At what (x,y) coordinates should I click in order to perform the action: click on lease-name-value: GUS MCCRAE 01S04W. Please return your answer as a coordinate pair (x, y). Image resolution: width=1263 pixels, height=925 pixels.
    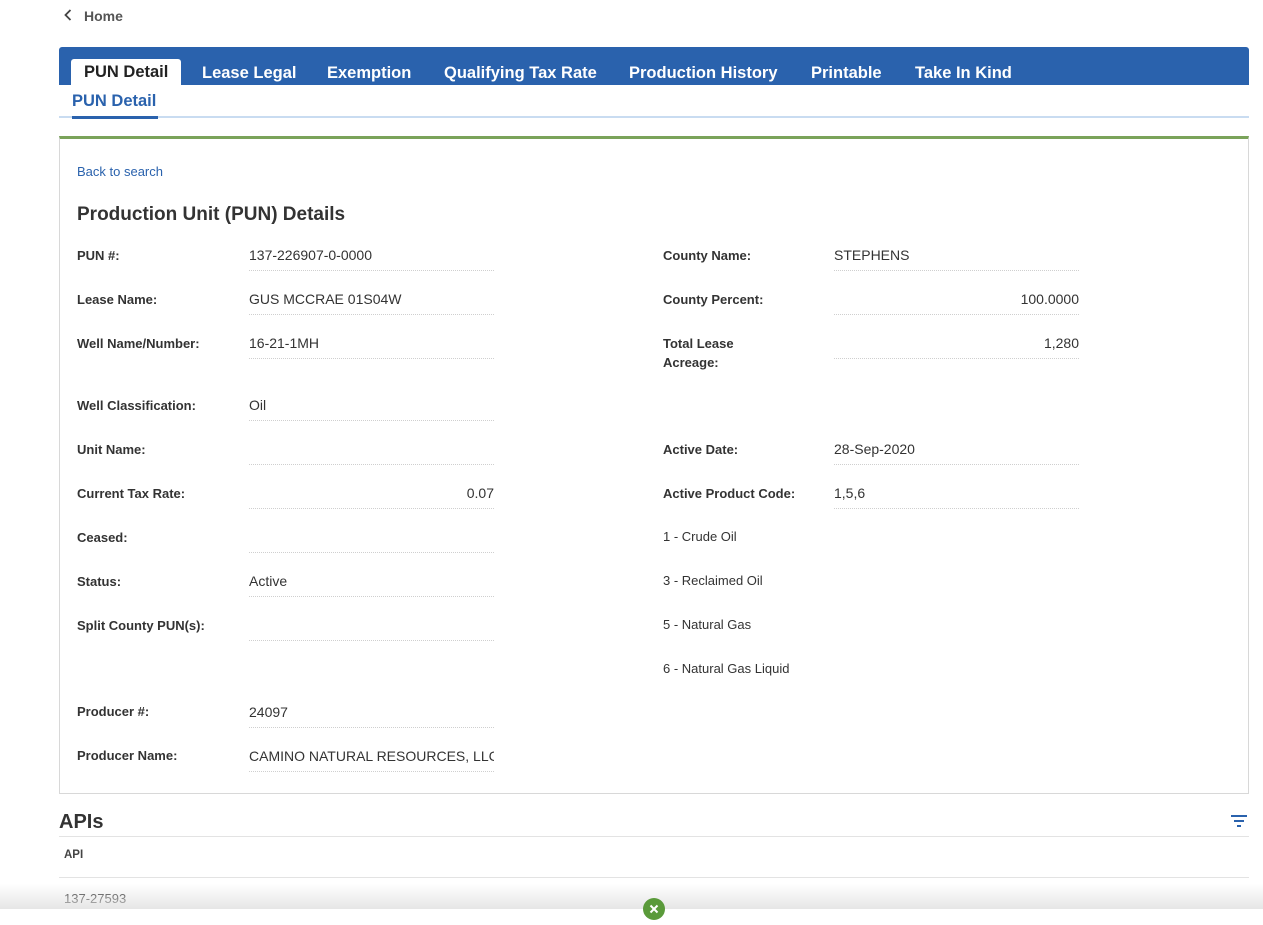
    Looking at the image, I should click on (371, 301).